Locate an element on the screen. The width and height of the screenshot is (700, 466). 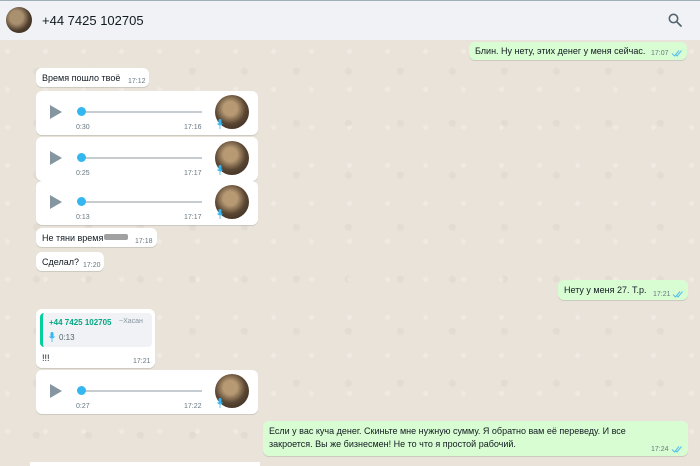
incoming-reply-message: +44 7425 102705 ~Хасан 0:13 !!! 17:21 is located at coordinates (95, 338).